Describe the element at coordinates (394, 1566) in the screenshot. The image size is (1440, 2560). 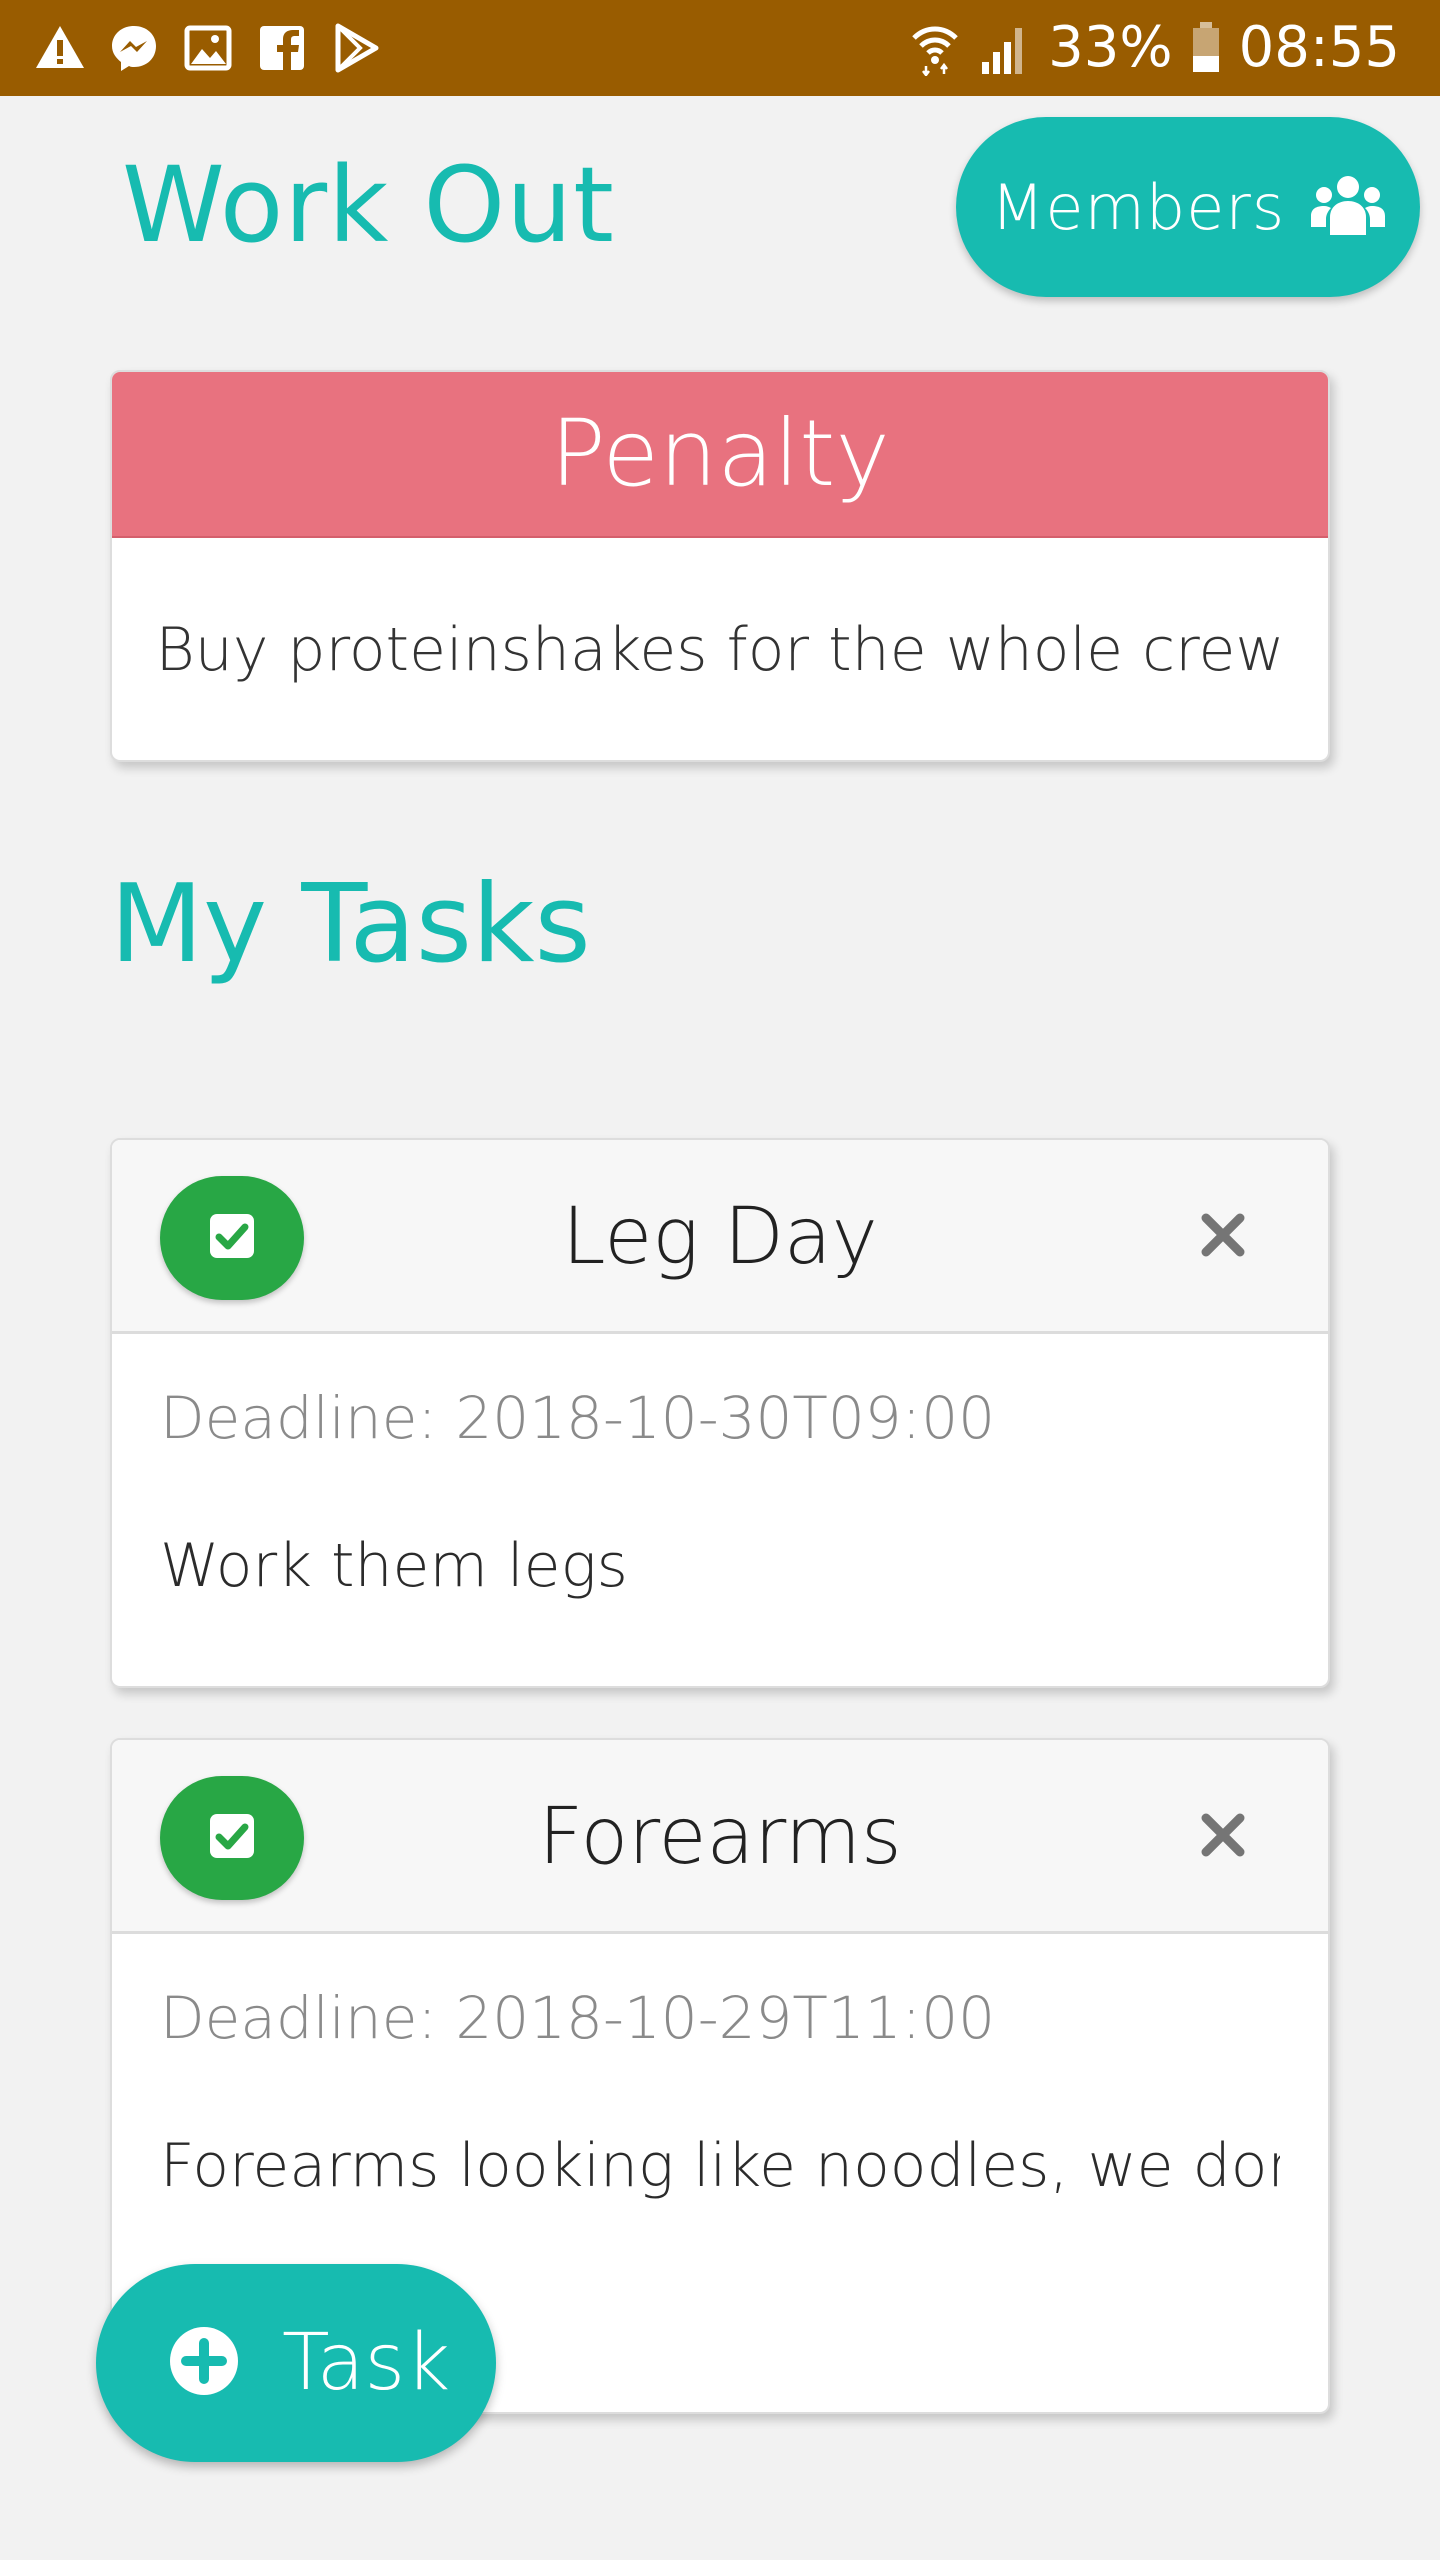
I see `task-description: Work them legs` at that location.